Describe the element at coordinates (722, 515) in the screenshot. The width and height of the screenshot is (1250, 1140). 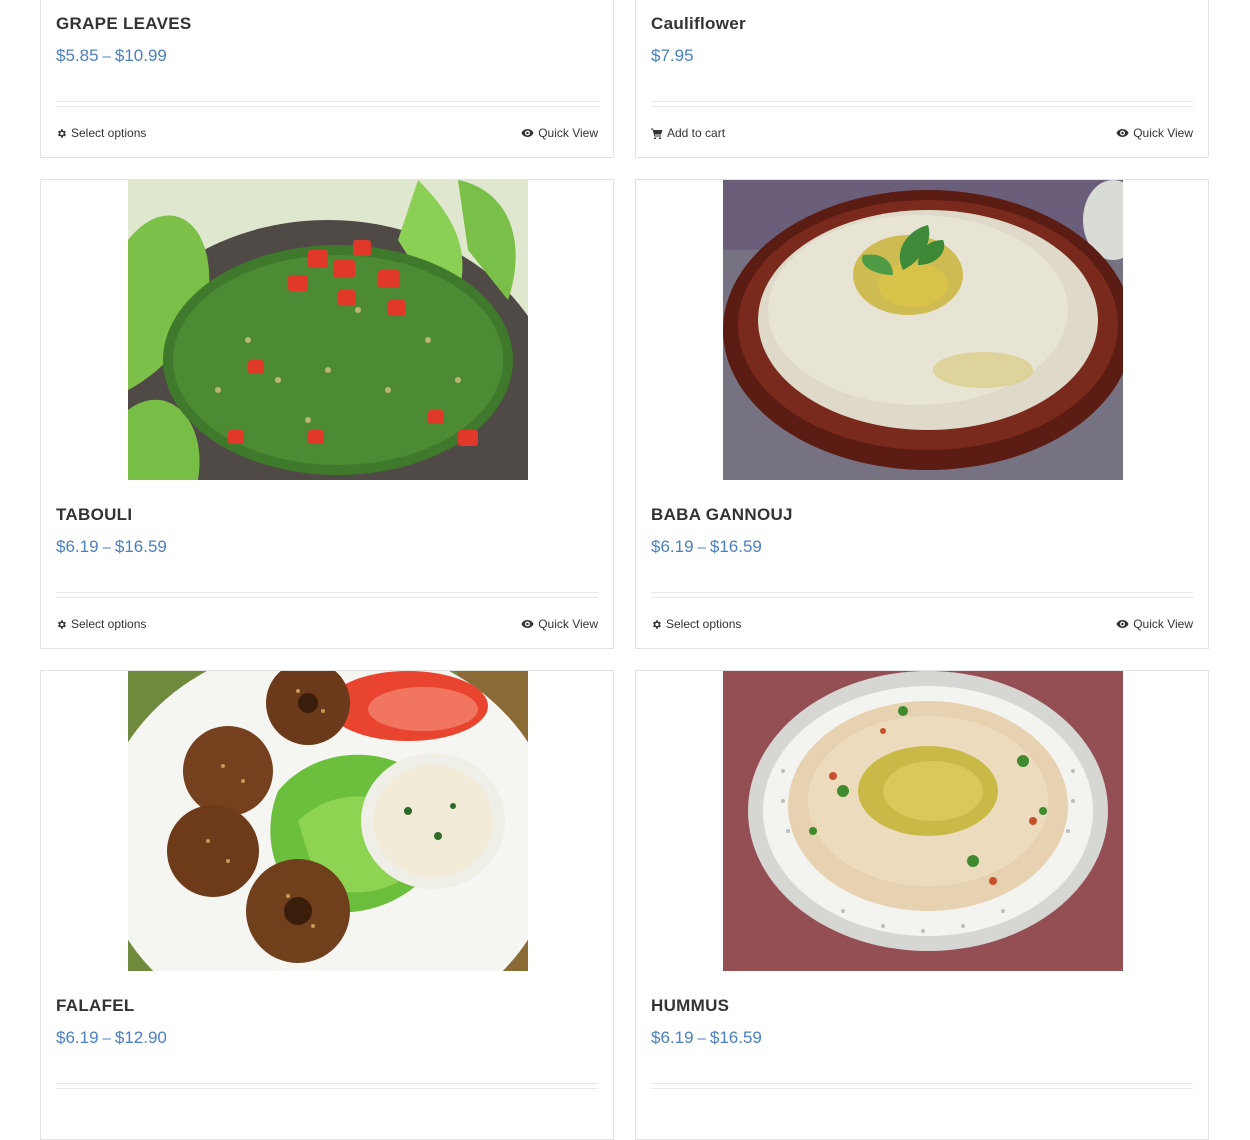
I see `product-title: BABA GANNOUJ` at that location.